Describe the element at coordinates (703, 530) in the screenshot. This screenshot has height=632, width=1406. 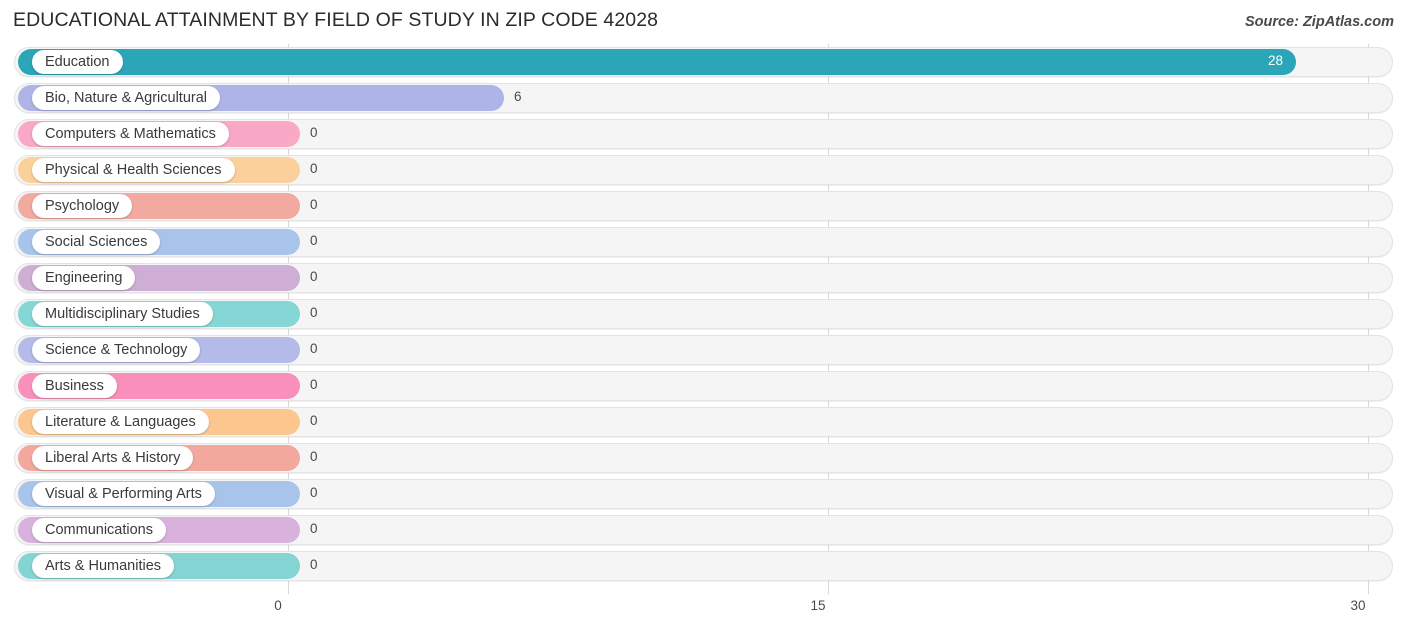
I see `bar-row: Communications 0` at that location.